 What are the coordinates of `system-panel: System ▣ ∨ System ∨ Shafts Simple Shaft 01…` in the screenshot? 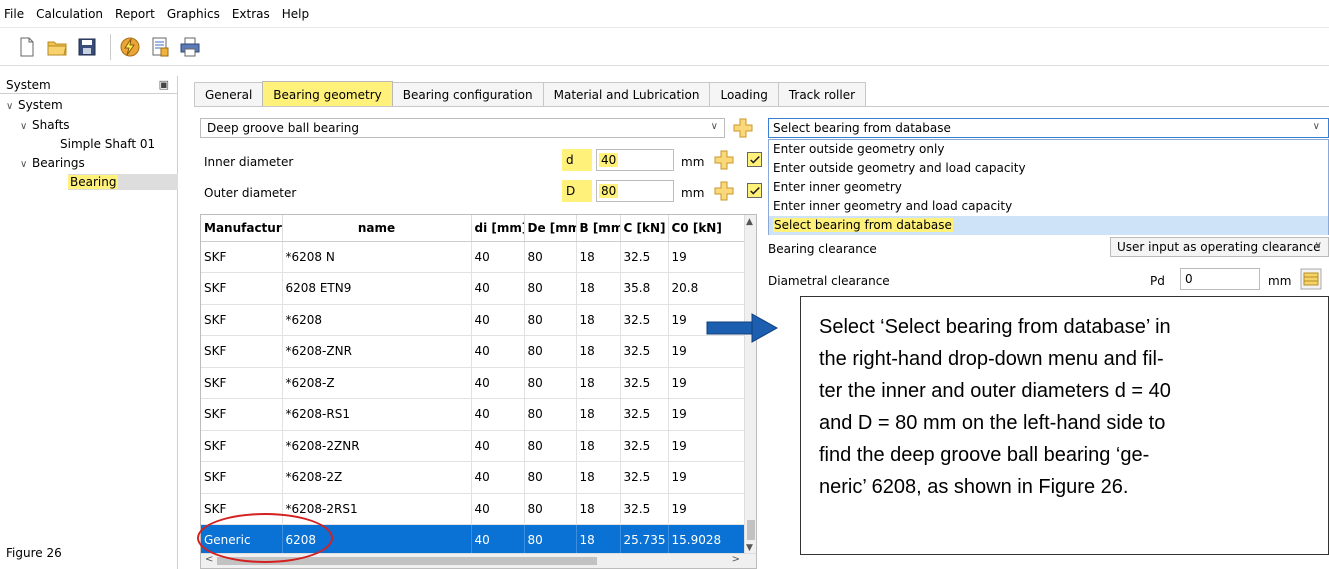 It's located at (89, 322).